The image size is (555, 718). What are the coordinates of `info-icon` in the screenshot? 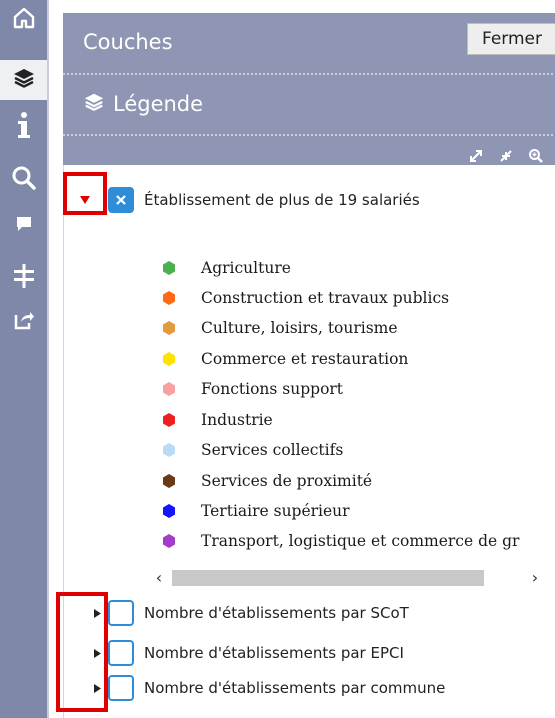 It's located at (24, 128).